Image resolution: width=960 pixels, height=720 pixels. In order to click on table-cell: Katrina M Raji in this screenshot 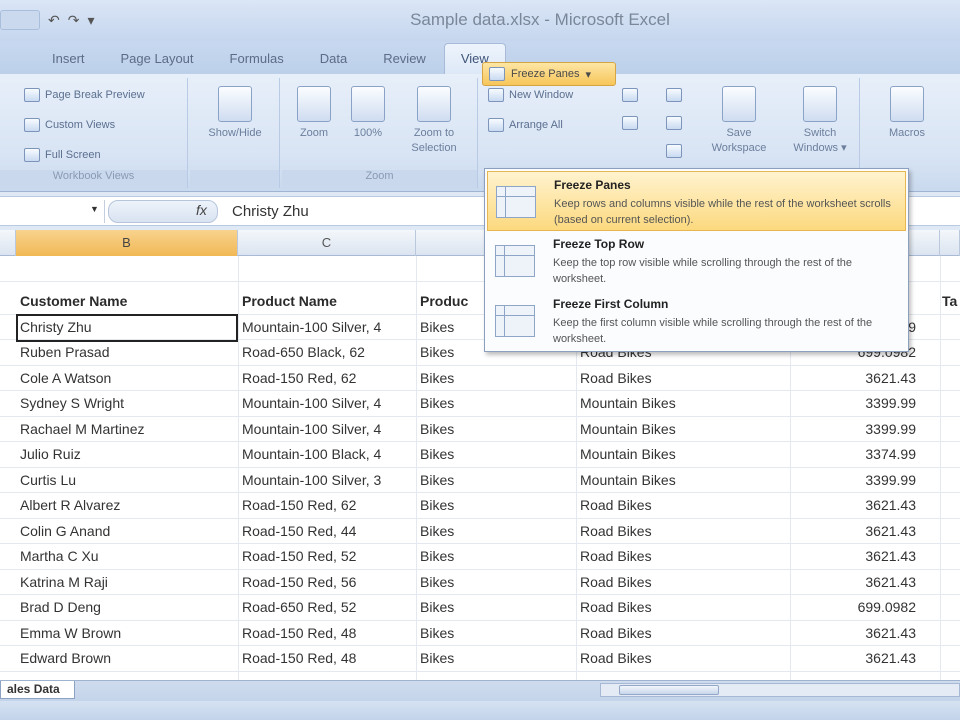, I will do `click(119, 582)`.